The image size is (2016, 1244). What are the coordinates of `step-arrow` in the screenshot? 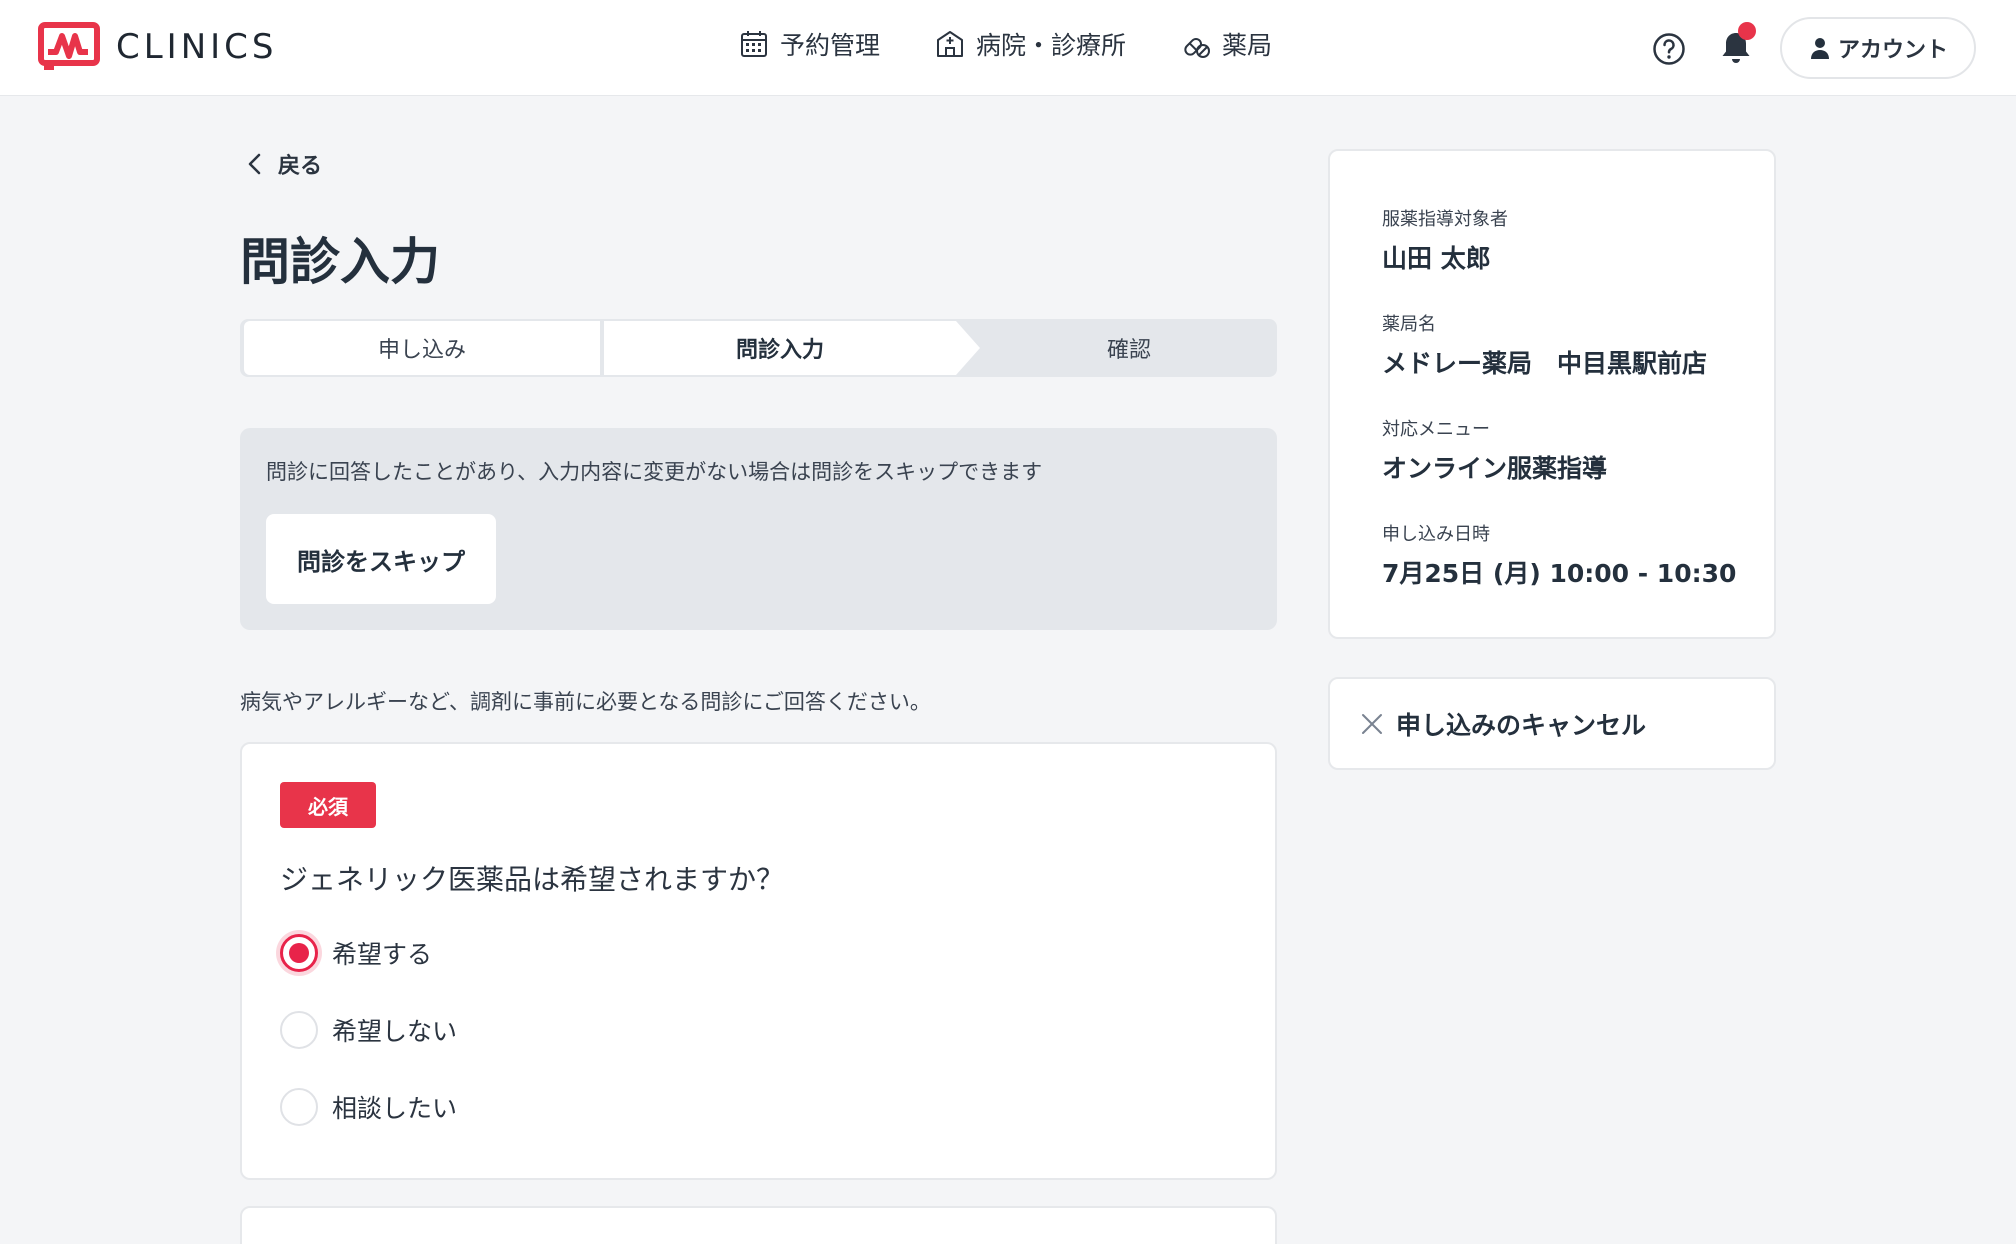 It's located at (968, 348).